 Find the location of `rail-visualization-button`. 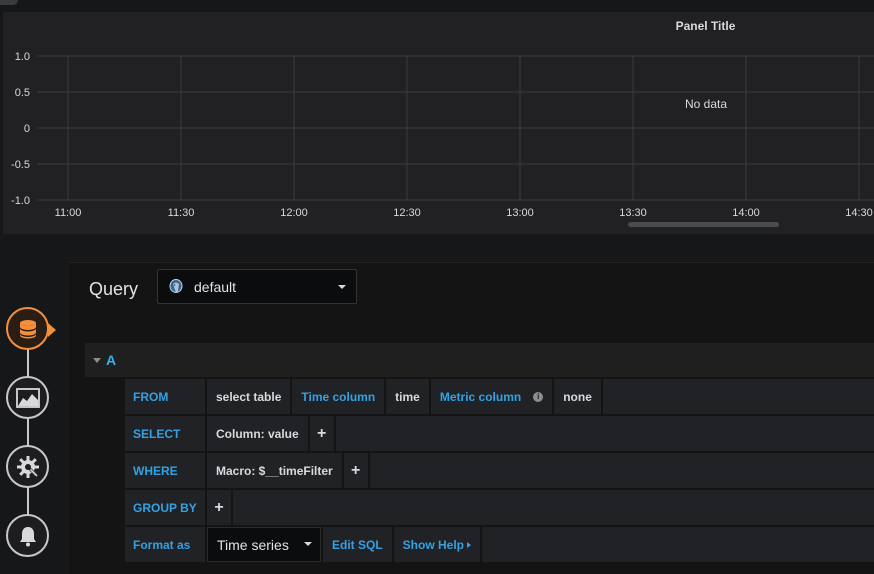

rail-visualization-button is located at coordinates (27, 397).